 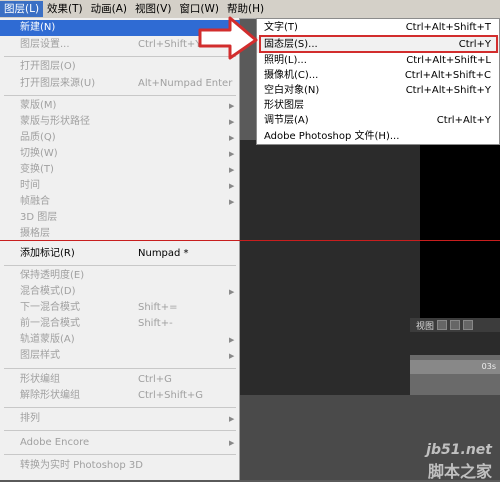 I want to click on menu-layer: 图层(L), so click(x=22, y=9).